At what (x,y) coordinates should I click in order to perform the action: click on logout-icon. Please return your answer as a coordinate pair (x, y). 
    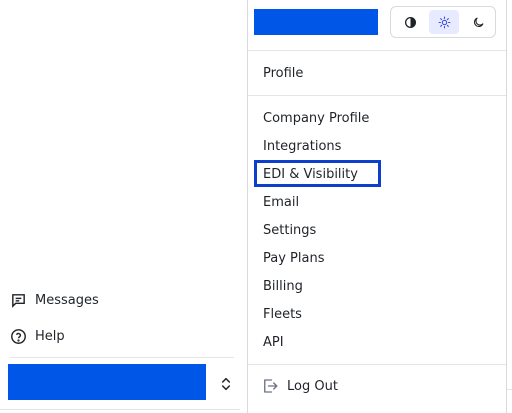
    Looking at the image, I should click on (271, 386).